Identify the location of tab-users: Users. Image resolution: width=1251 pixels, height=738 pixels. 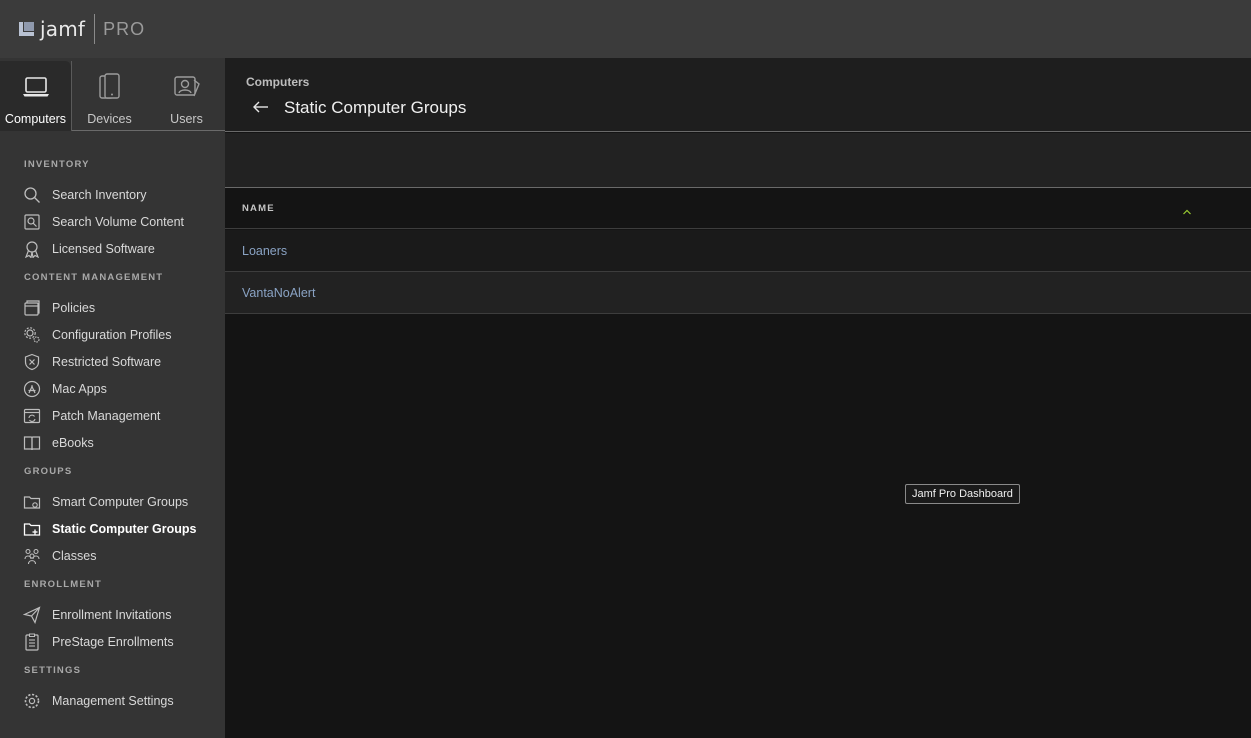
(186, 96).